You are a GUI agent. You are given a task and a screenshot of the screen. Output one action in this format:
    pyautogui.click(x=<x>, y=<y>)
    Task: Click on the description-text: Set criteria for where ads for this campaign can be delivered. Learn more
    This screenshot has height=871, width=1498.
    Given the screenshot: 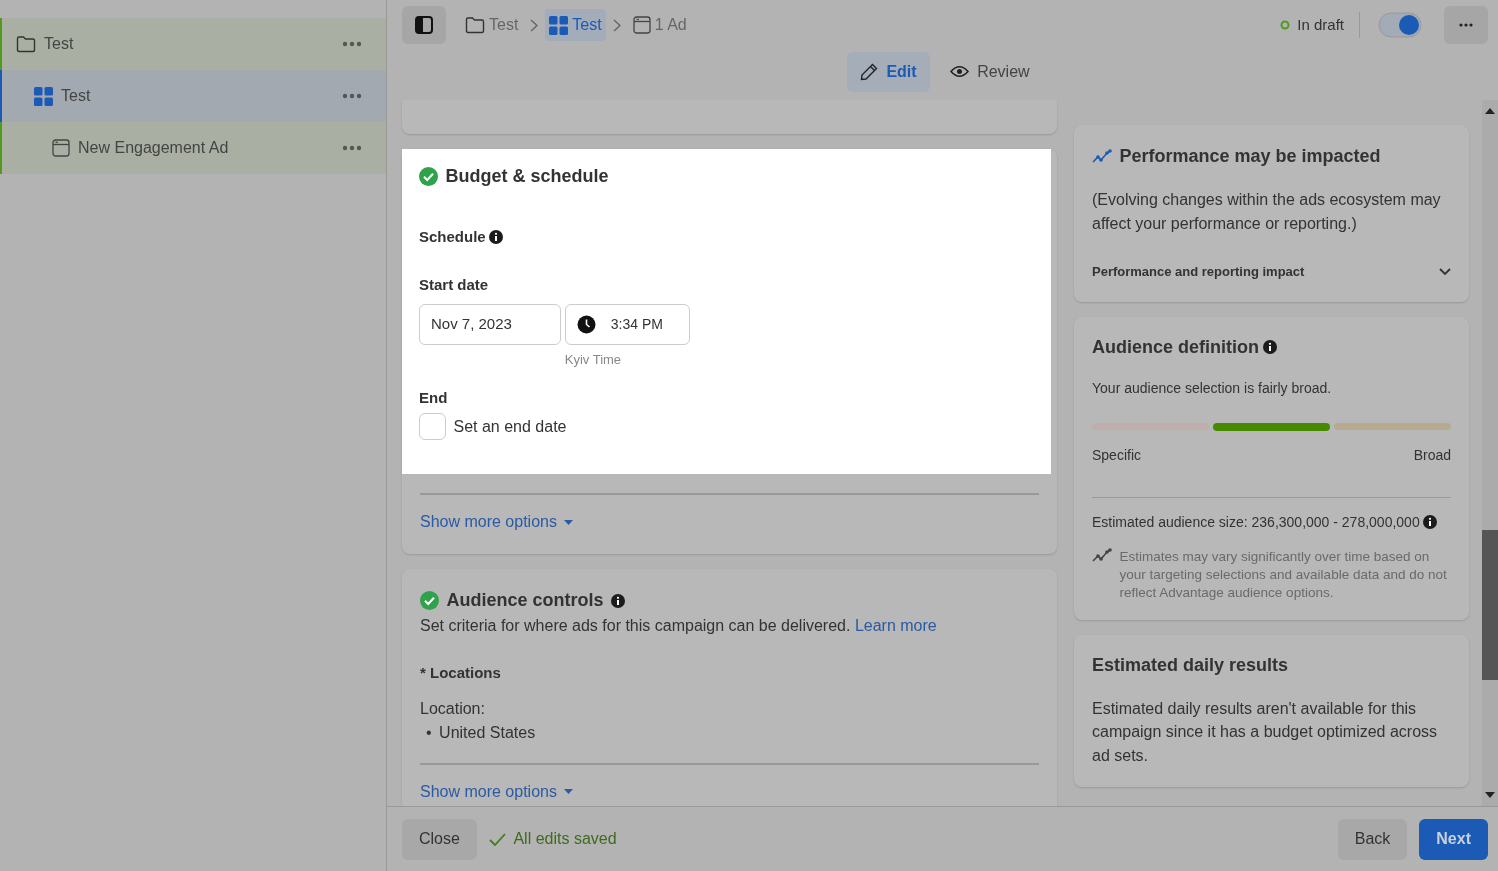 What is the action you would take?
    pyautogui.click(x=679, y=626)
    